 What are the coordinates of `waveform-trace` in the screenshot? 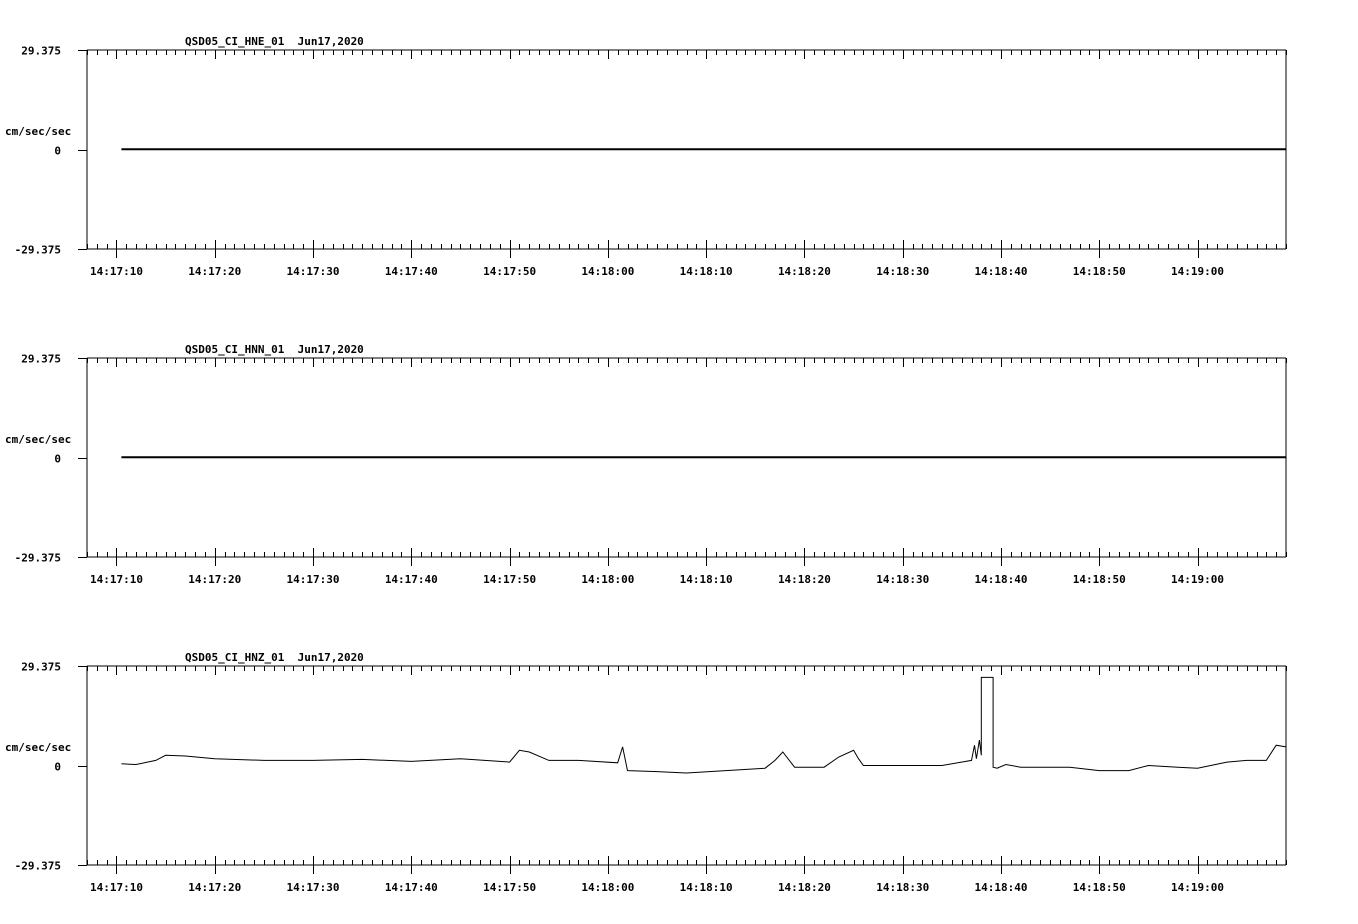 It's located at (704, 725).